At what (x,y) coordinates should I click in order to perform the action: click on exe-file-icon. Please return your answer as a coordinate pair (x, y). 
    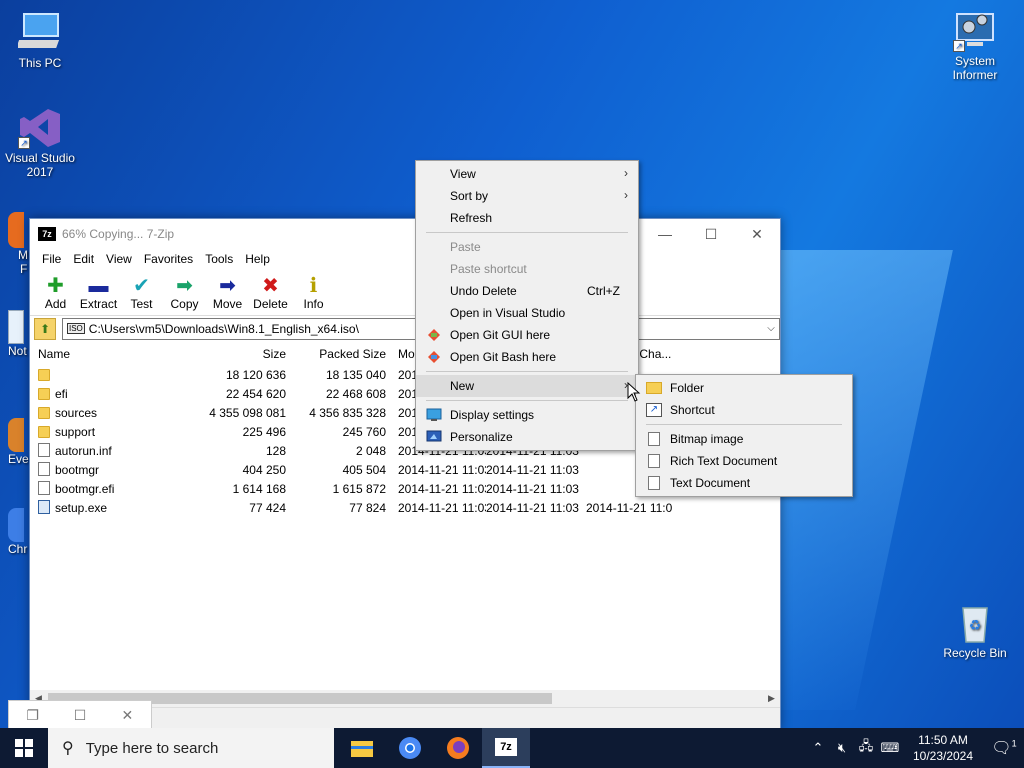
    Looking at the image, I should click on (44, 507).